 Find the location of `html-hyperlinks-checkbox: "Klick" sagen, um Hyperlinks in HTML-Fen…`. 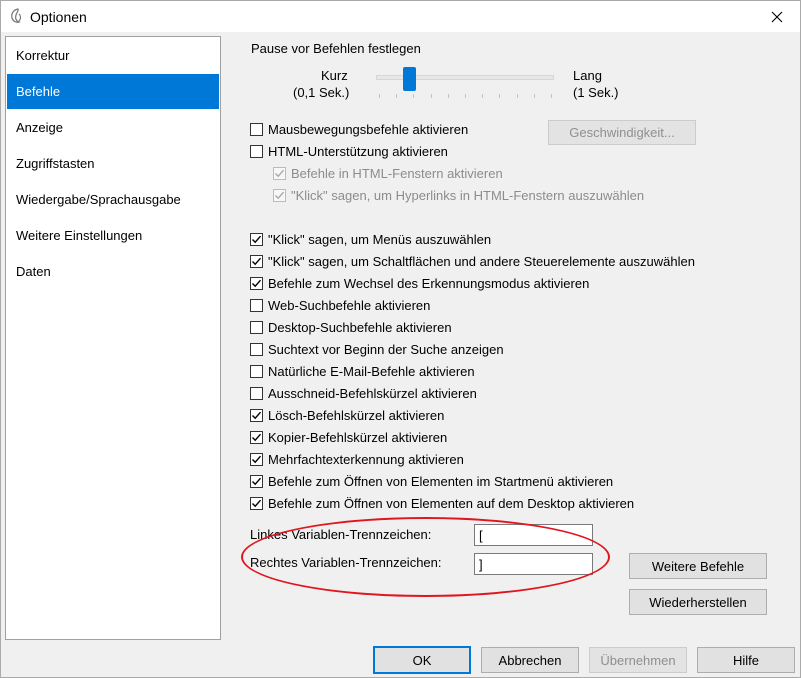

html-hyperlinks-checkbox: "Klick" sagen, um Hyperlinks in HTML-Fen… is located at coordinates (458, 195).